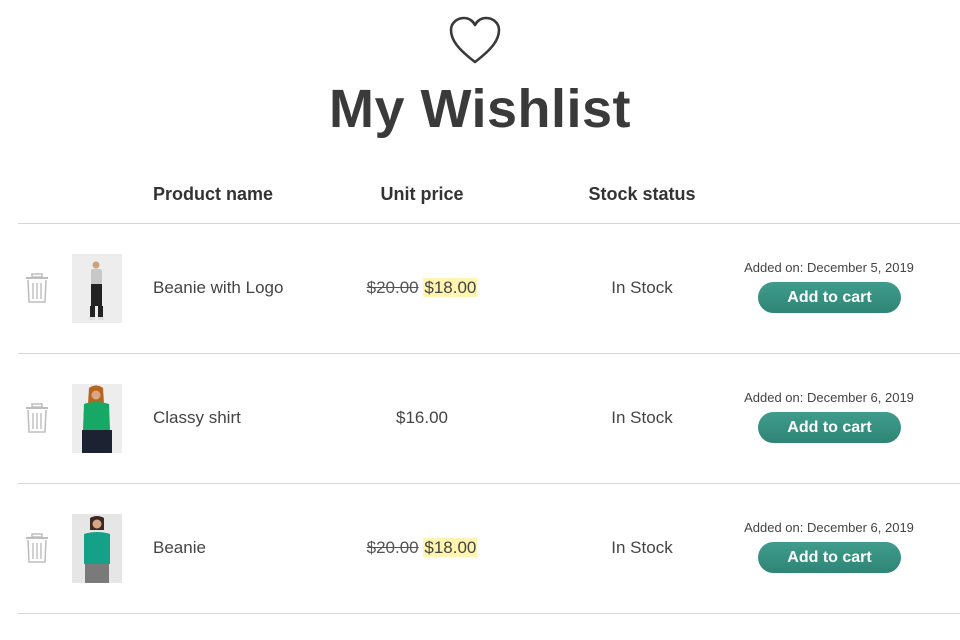 The width and height of the screenshot is (960, 640). Describe the element at coordinates (213, 194) in the screenshot. I see `product-name-header: Product name` at that location.